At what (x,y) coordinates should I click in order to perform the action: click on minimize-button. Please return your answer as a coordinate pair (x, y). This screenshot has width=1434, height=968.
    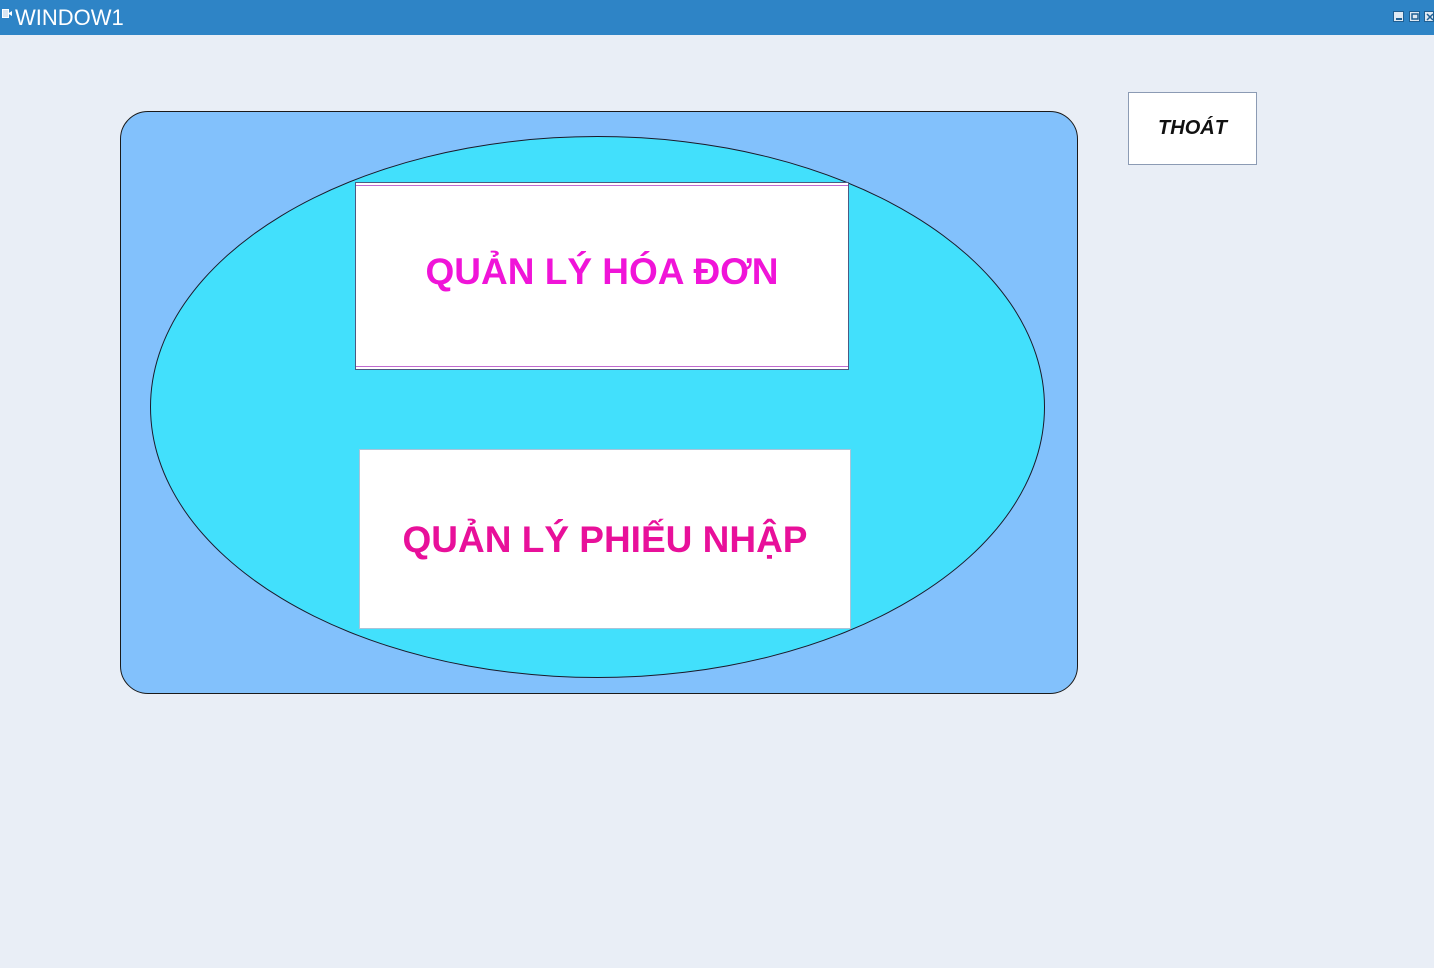
    Looking at the image, I should click on (1398, 16).